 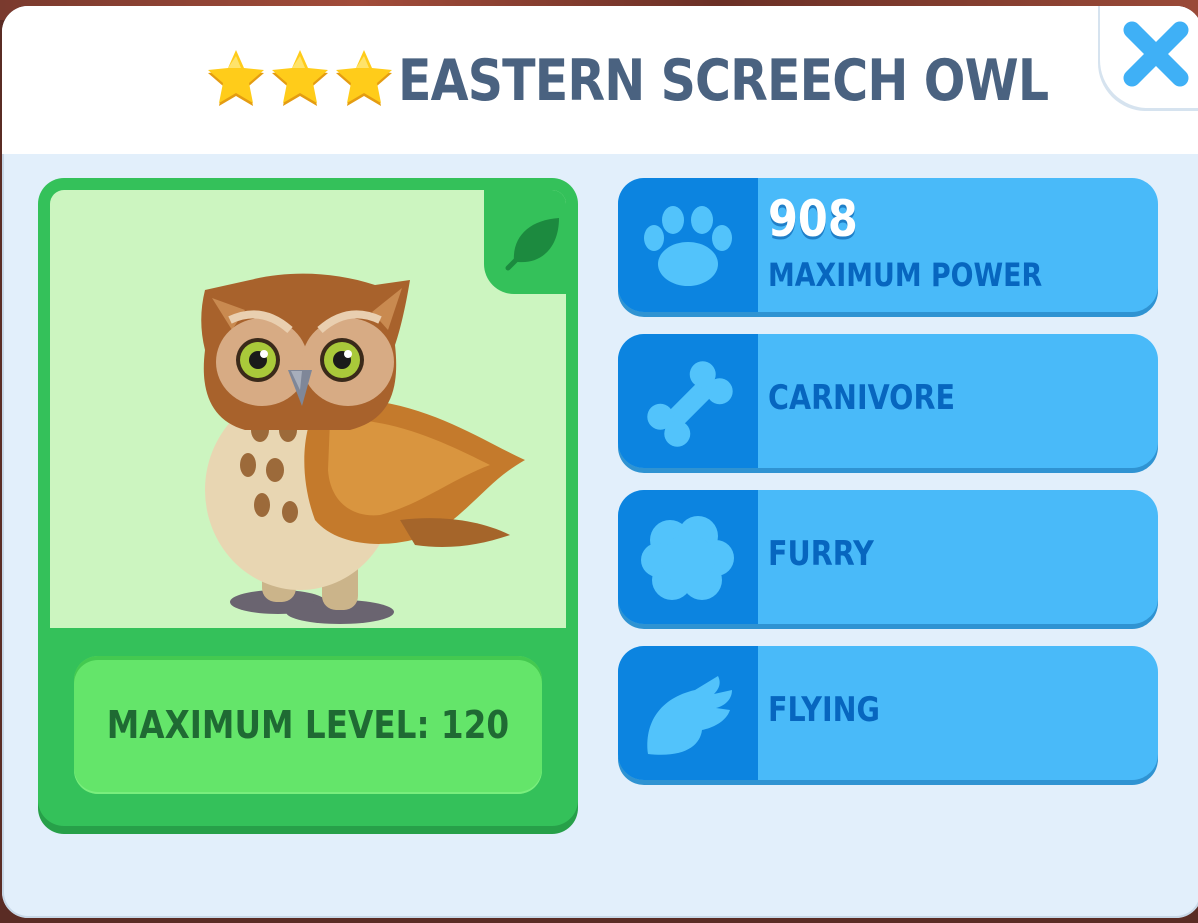 What do you see at coordinates (824, 710) in the screenshot?
I see `stat-label: FLYING` at bounding box center [824, 710].